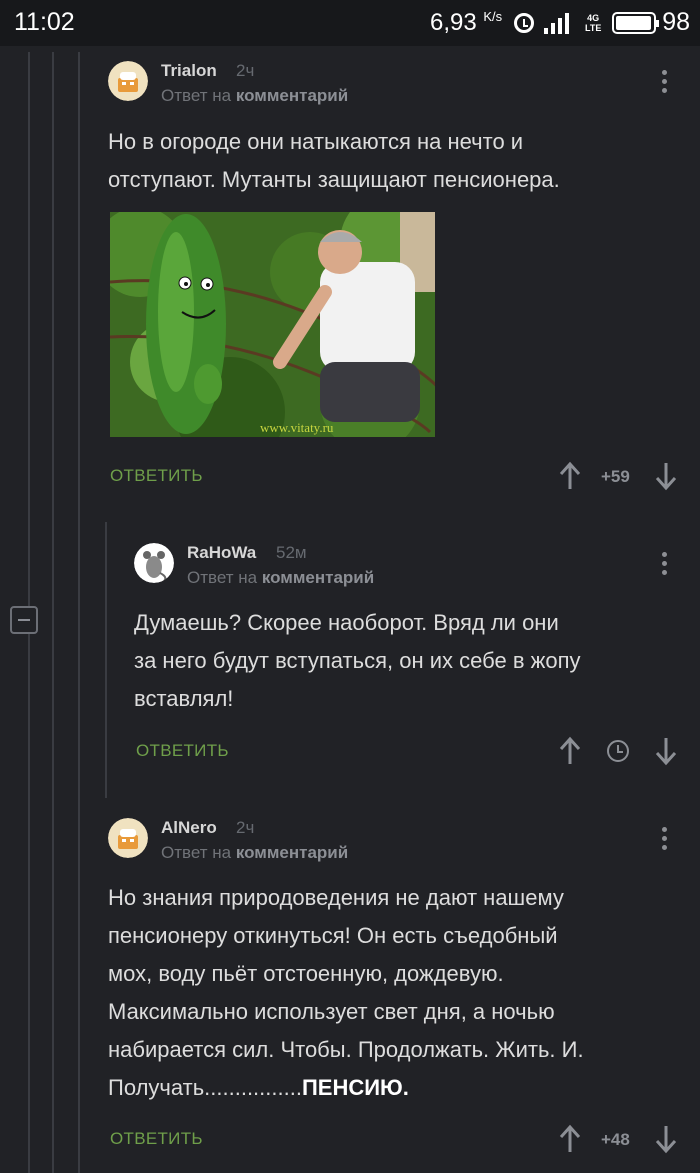 This screenshot has height=1173, width=700. What do you see at coordinates (189, 71) in the screenshot?
I see `comment-author: Trialon` at bounding box center [189, 71].